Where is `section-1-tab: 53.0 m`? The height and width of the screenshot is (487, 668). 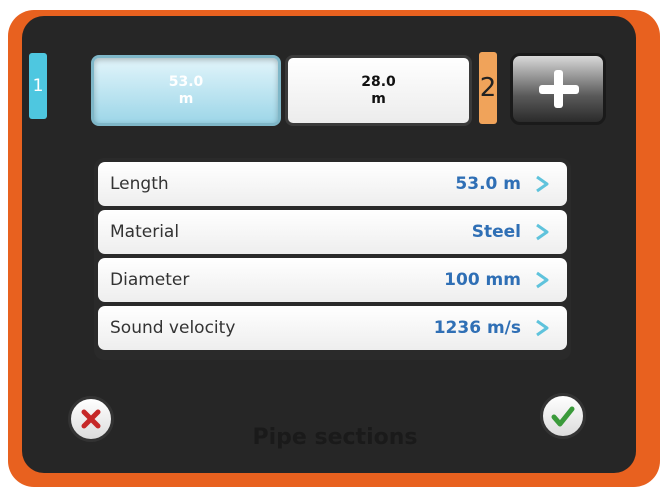
section-1-tab: 53.0 m is located at coordinates (186, 90).